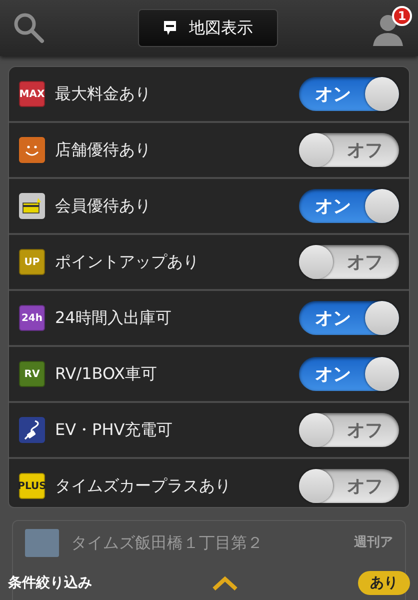 The height and width of the screenshot is (600, 418). What do you see at coordinates (32, 262) in the screenshot?
I see `badge-icon: UP` at bounding box center [32, 262].